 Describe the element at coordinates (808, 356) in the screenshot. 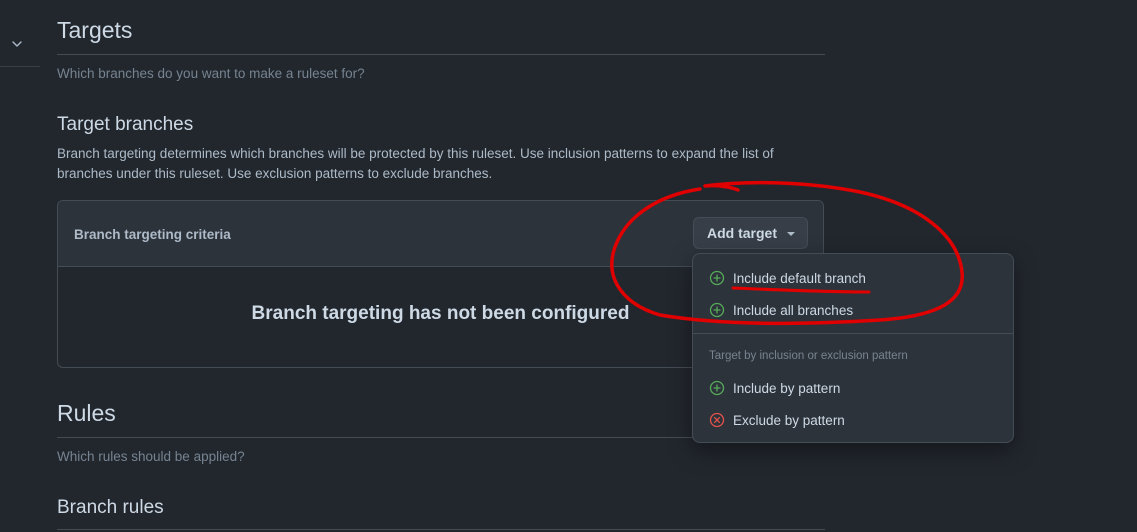

I see `menu-group-label: Target by inclusion or exclusion pattern` at that location.